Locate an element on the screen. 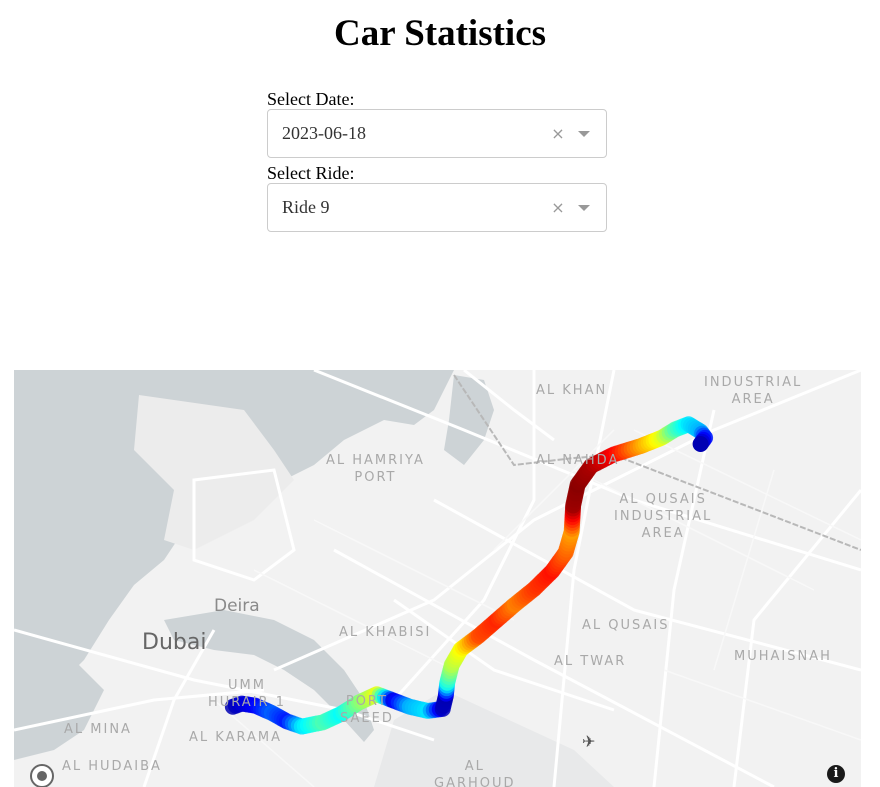 The image size is (880, 787). date-dropdown: 2023-06-18 × is located at coordinates (437, 133).